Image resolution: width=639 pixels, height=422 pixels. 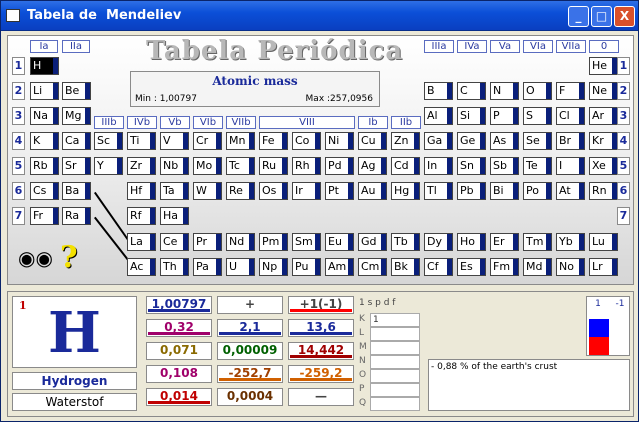 What do you see at coordinates (306, 242) in the screenshot?
I see `element-cell-sm: Sm` at bounding box center [306, 242].